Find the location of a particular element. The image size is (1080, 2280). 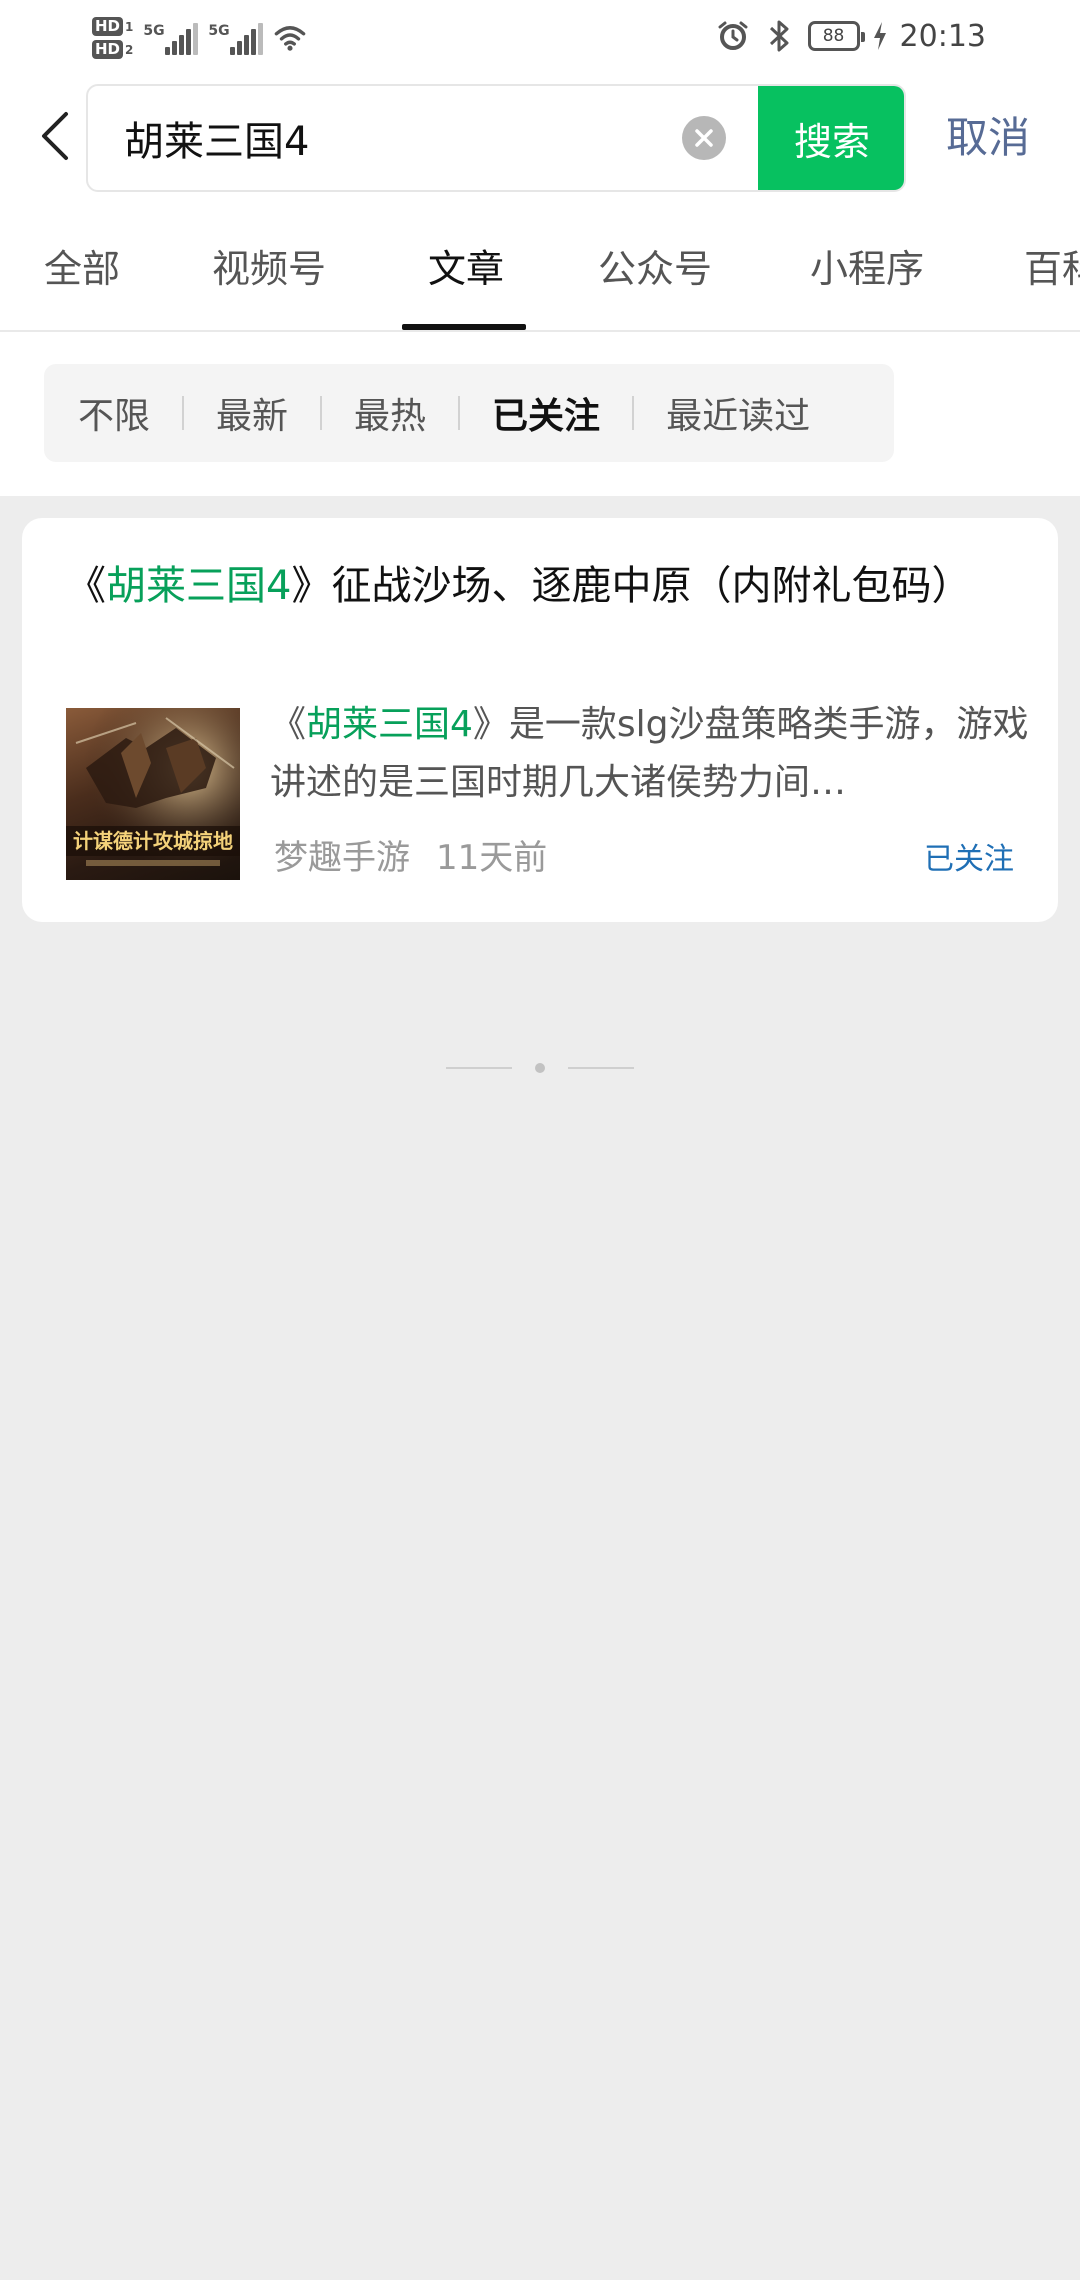

network-type-label-1: 5G is located at coordinates (154, 31).